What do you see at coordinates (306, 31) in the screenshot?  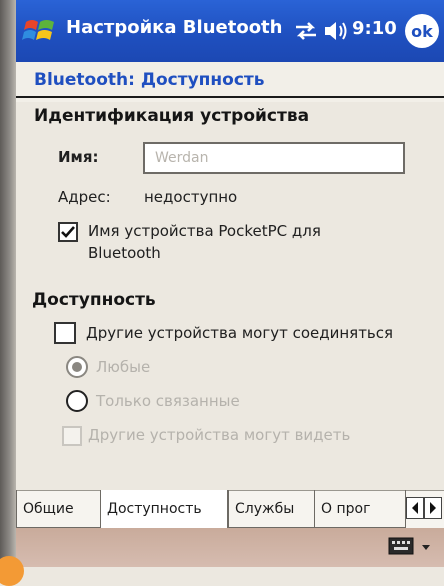 I see `sync-icon` at bounding box center [306, 31].